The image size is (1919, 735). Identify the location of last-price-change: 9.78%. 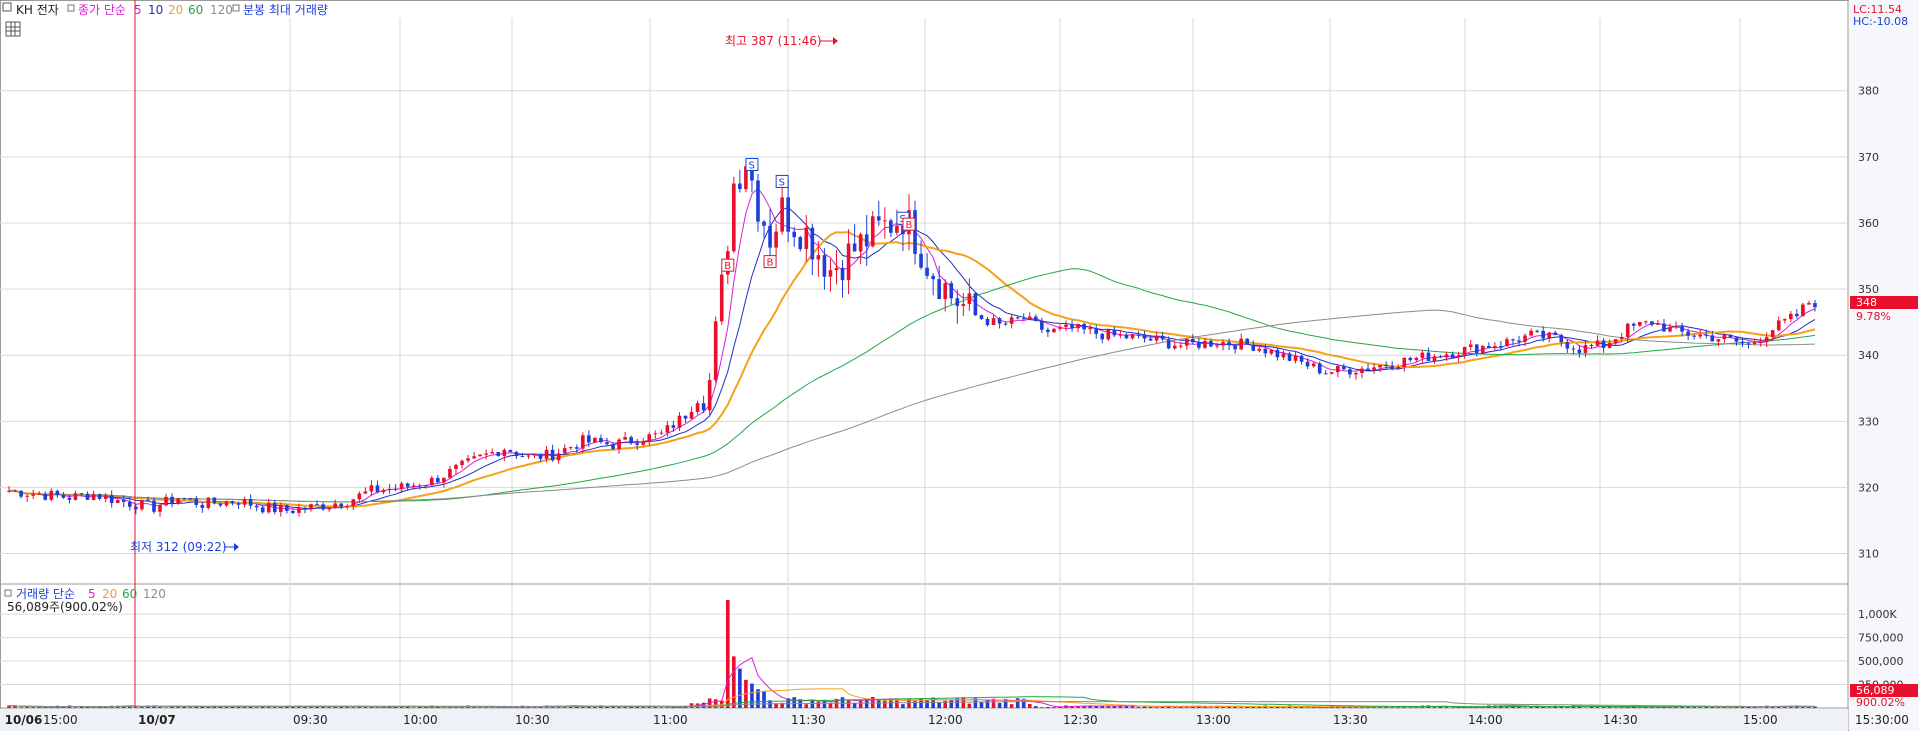
(1873, 316).